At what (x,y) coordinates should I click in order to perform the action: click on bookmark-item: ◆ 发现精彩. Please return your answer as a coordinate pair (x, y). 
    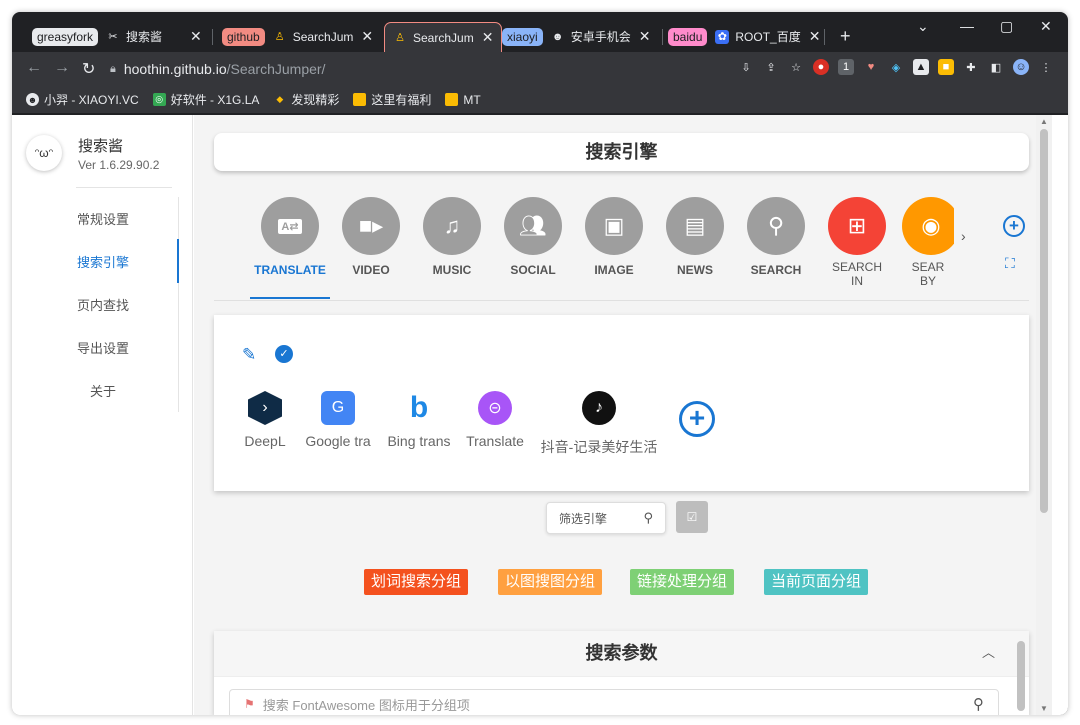
    Looking at the image, I should click on (306, 99).